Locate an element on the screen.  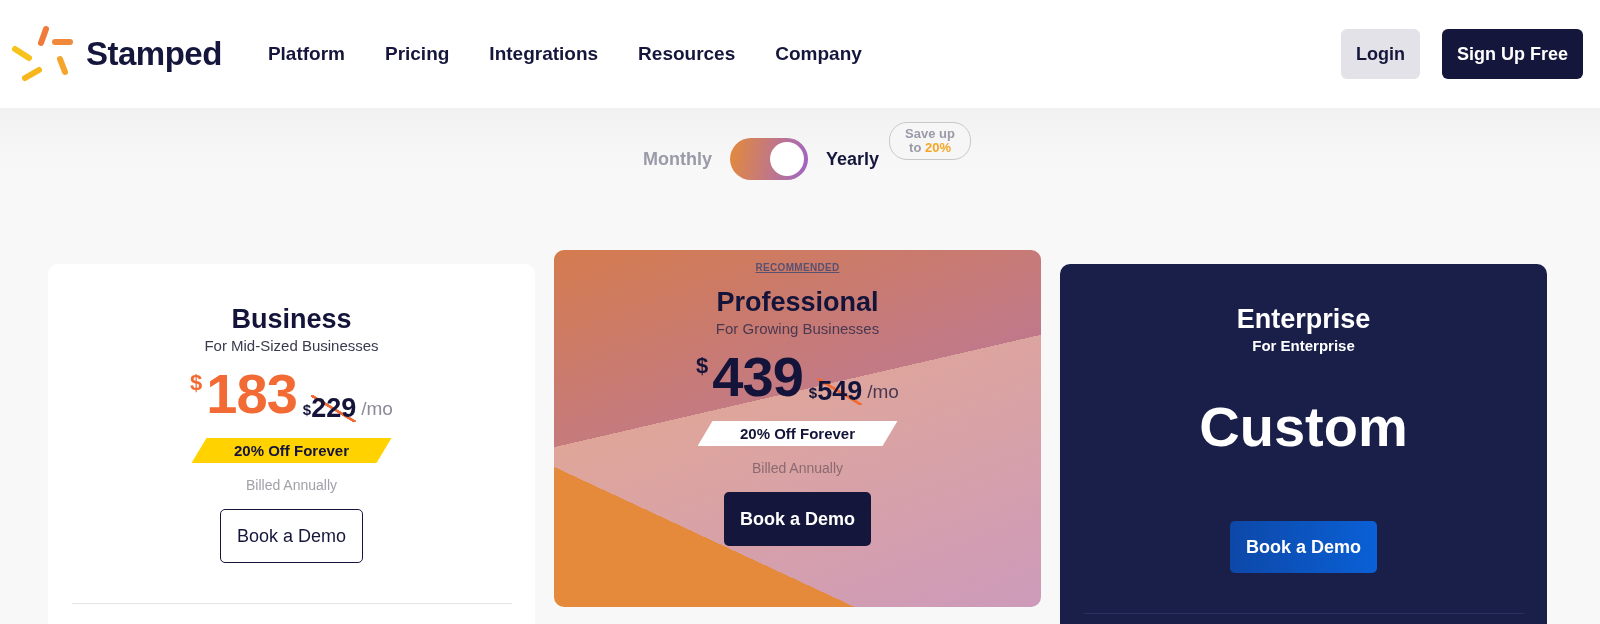
plan-name: Professional is located at coordinates (797, 302).